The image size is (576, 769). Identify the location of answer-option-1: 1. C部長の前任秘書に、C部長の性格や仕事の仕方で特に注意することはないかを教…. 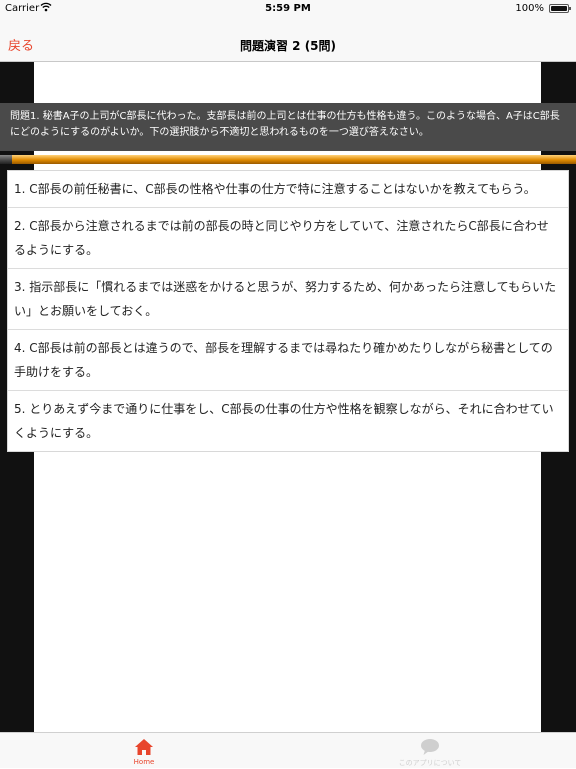
(288, 189).